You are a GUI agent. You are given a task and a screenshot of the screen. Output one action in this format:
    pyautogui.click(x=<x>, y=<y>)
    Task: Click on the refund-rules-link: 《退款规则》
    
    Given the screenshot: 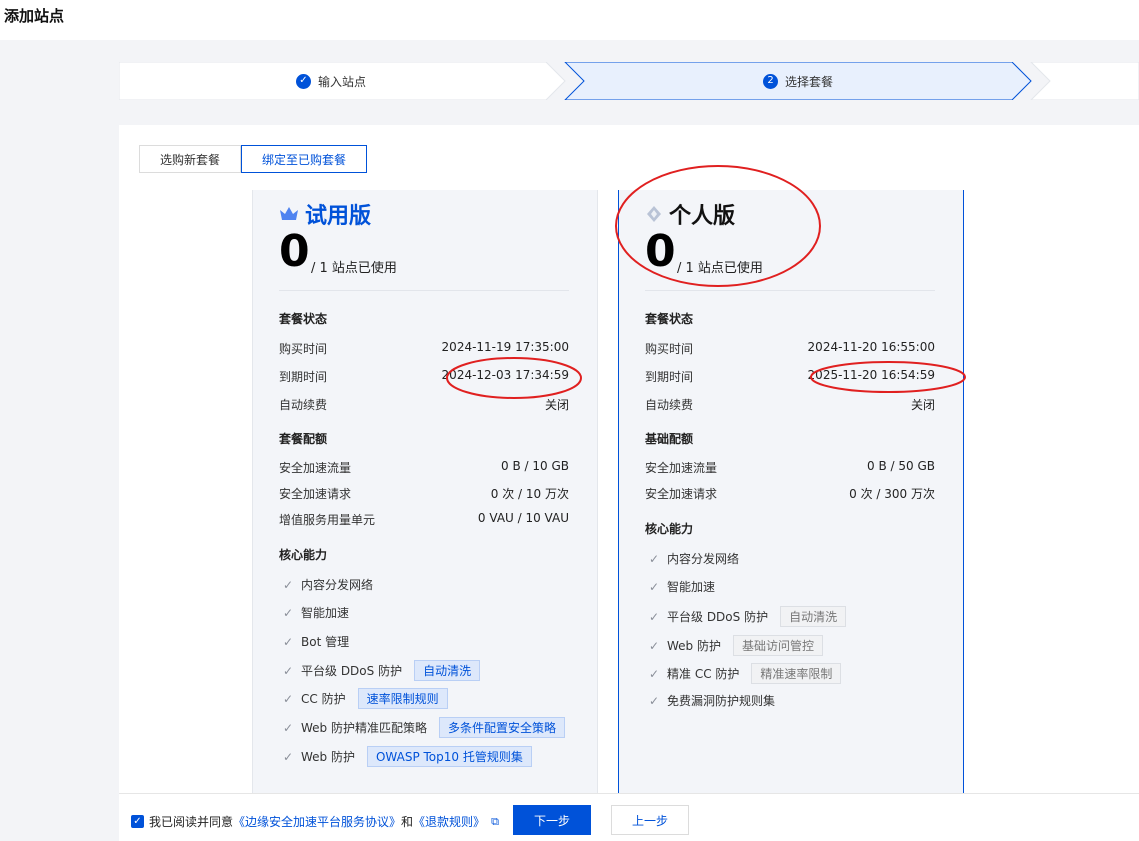 What is the action you would take?
    pyautogui.click(x=449, y=821)
    